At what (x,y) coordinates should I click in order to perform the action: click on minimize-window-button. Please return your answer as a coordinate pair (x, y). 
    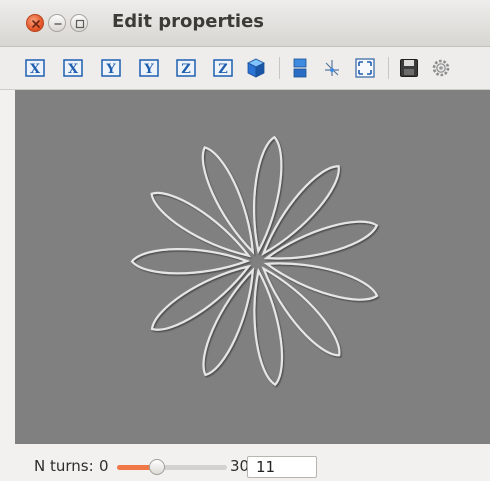
    Looking at the image, I should click on (57, 23).